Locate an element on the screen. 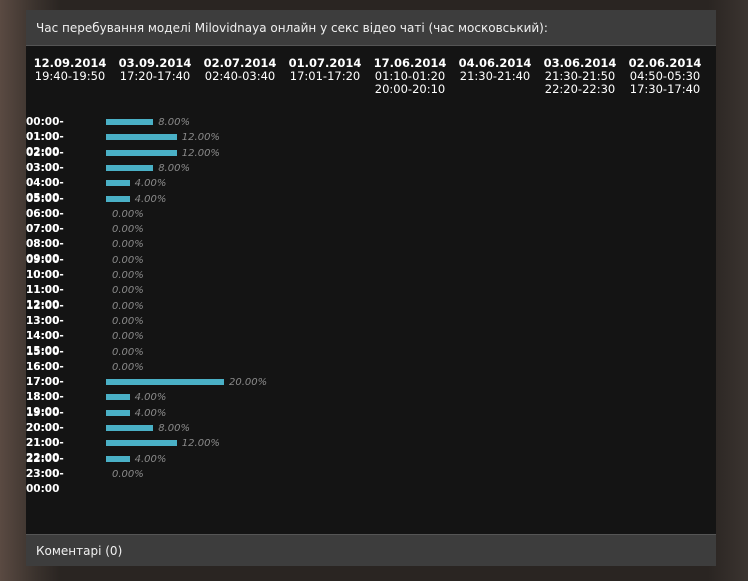  chart-row: 21:00-22:00 12.00% is located at coordinates (371, 450).